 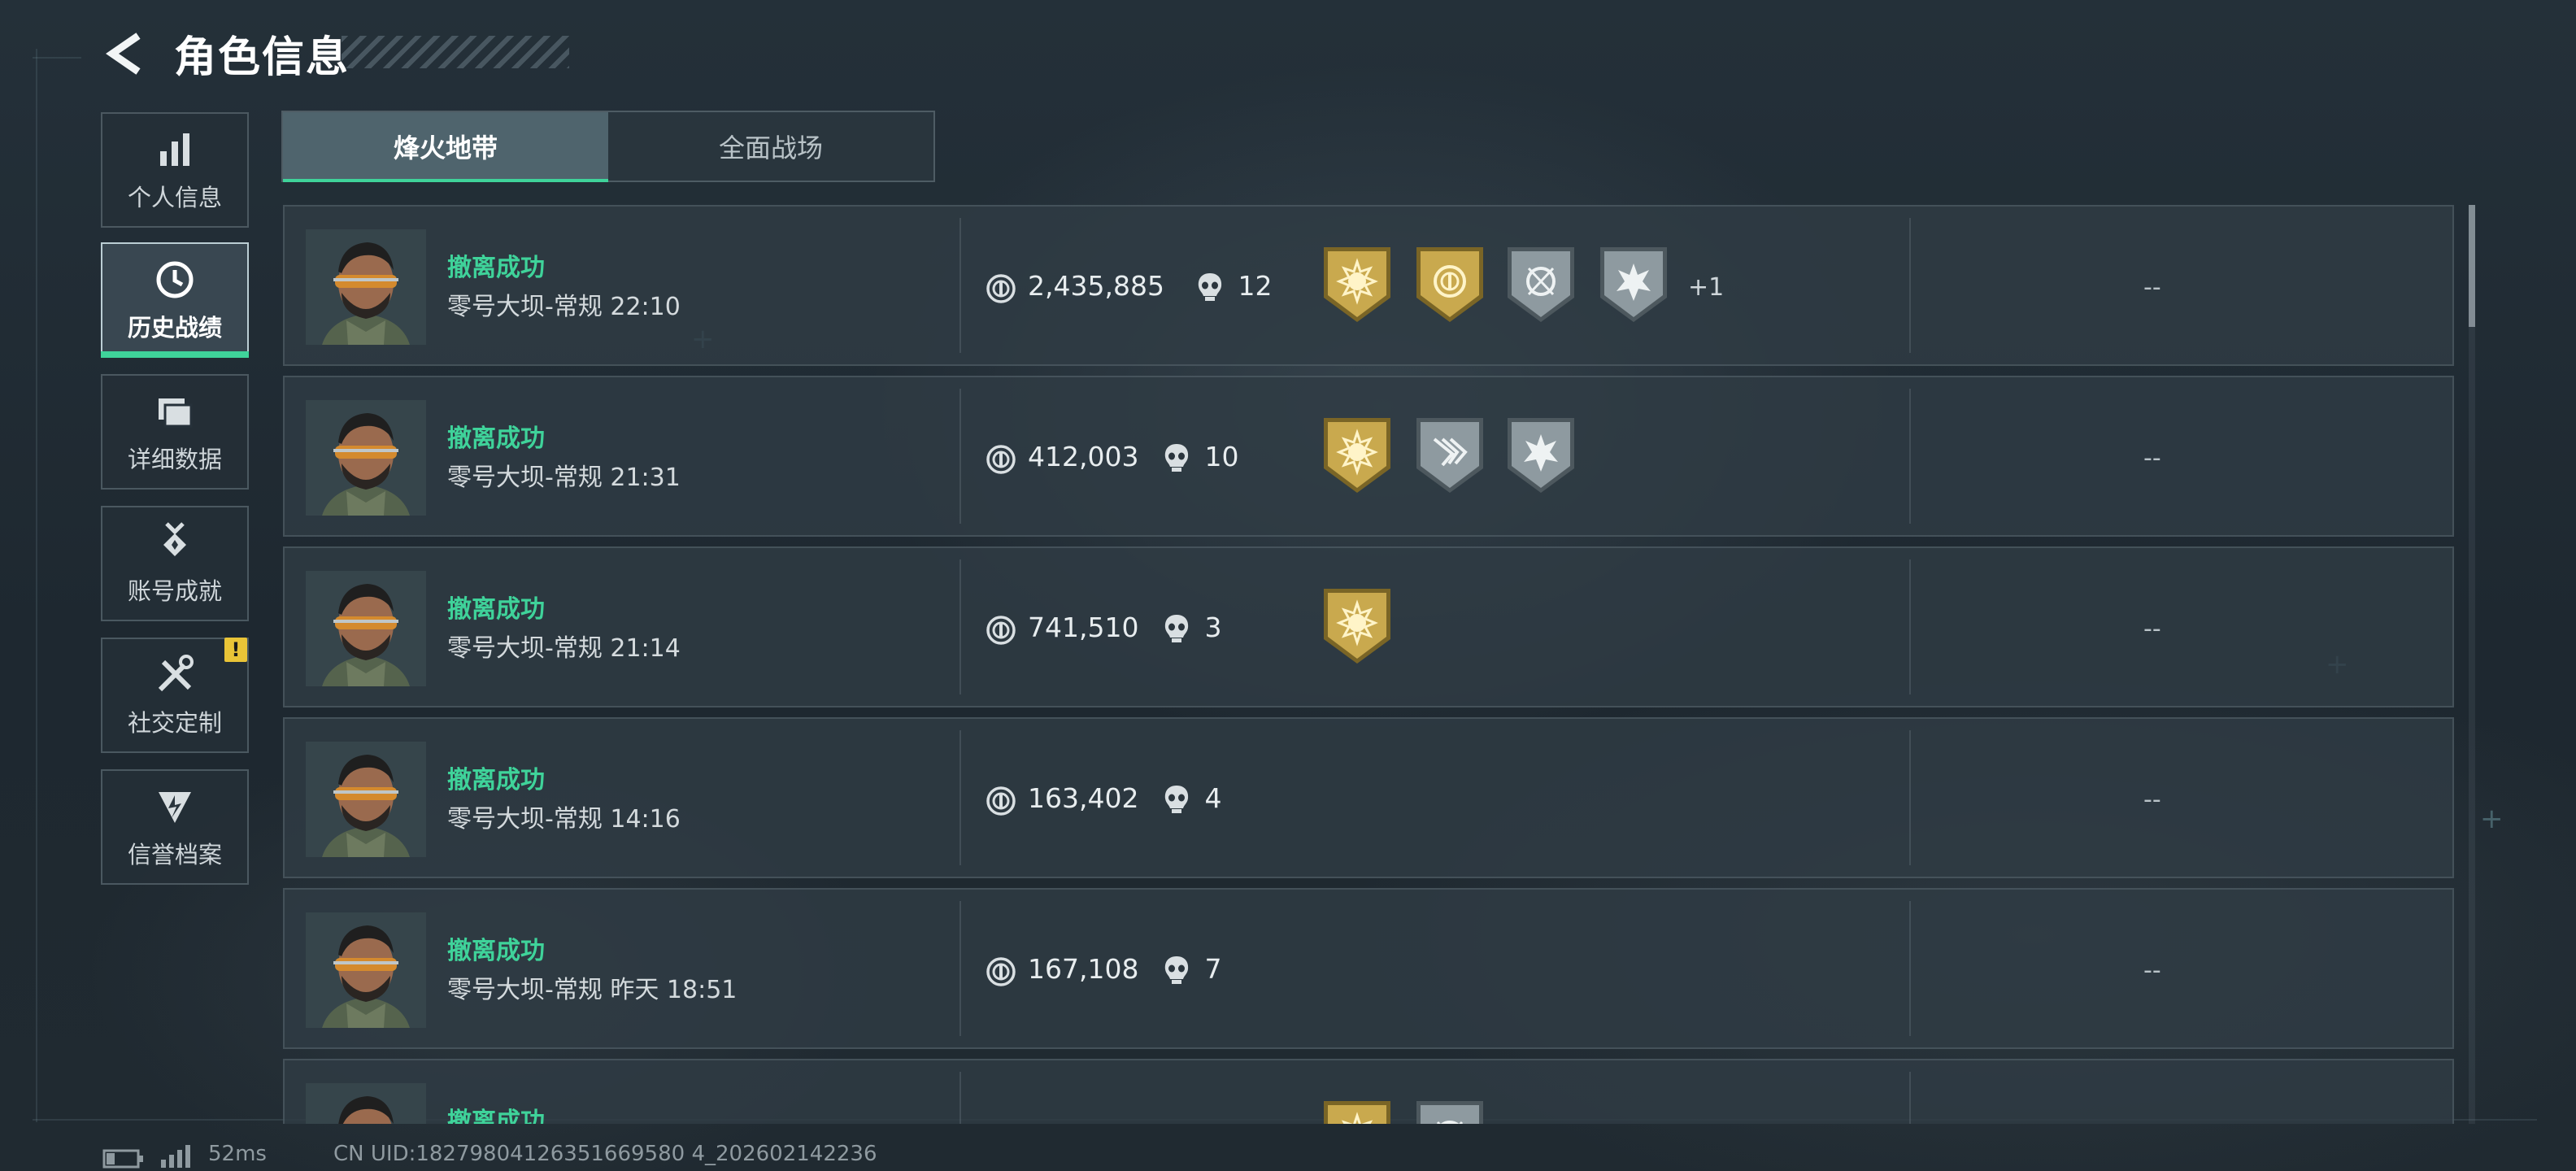 What do you see at coordinates (238, 1154) in the screenshot?
I see `ping-readout: 52ms` at bounding box center [238, 1154].